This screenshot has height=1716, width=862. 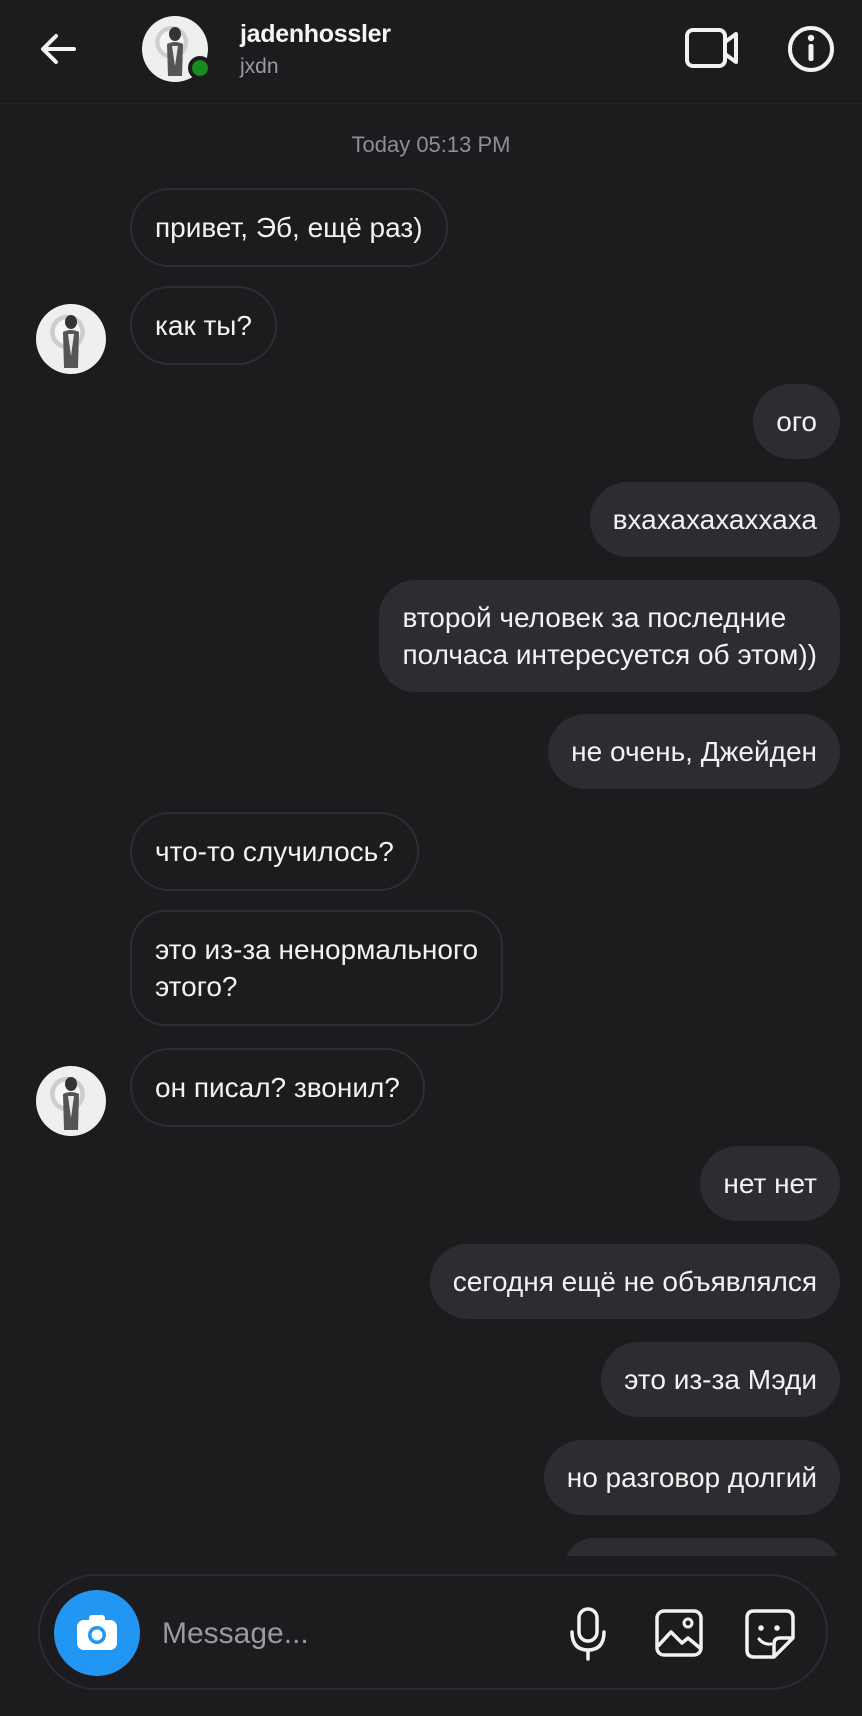 I want to click on microphone-icon, so click(x=588, y=1634).